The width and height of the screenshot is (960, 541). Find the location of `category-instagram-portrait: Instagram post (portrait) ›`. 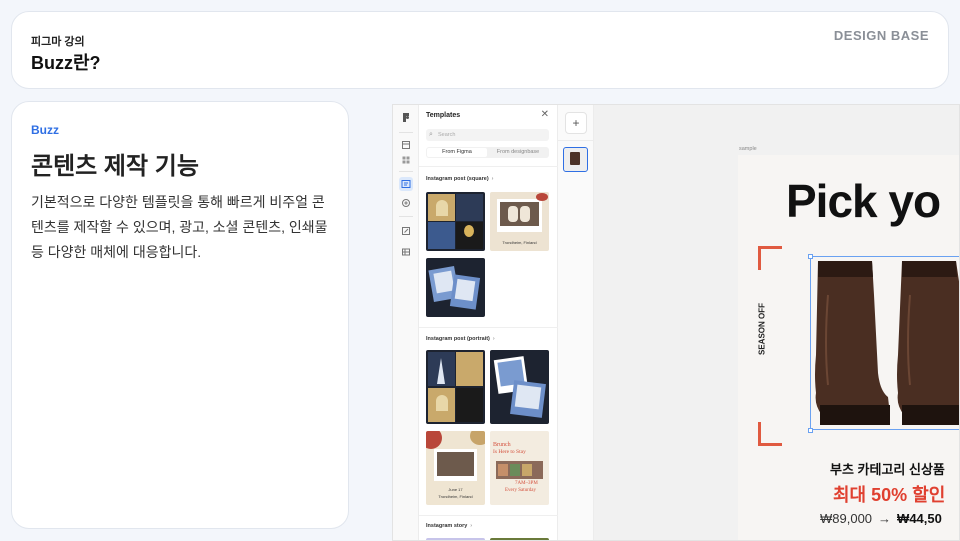

category-instagram-portrait: Instagram post (portrait) › is located at coordinates (460, 339).